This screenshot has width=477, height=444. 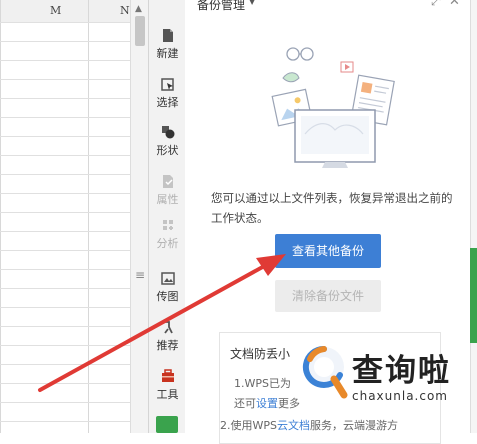 What do you see at coordinates (167, 132) in the screenshot?
I see `shapes-icon` at bounding box center [167, 132].